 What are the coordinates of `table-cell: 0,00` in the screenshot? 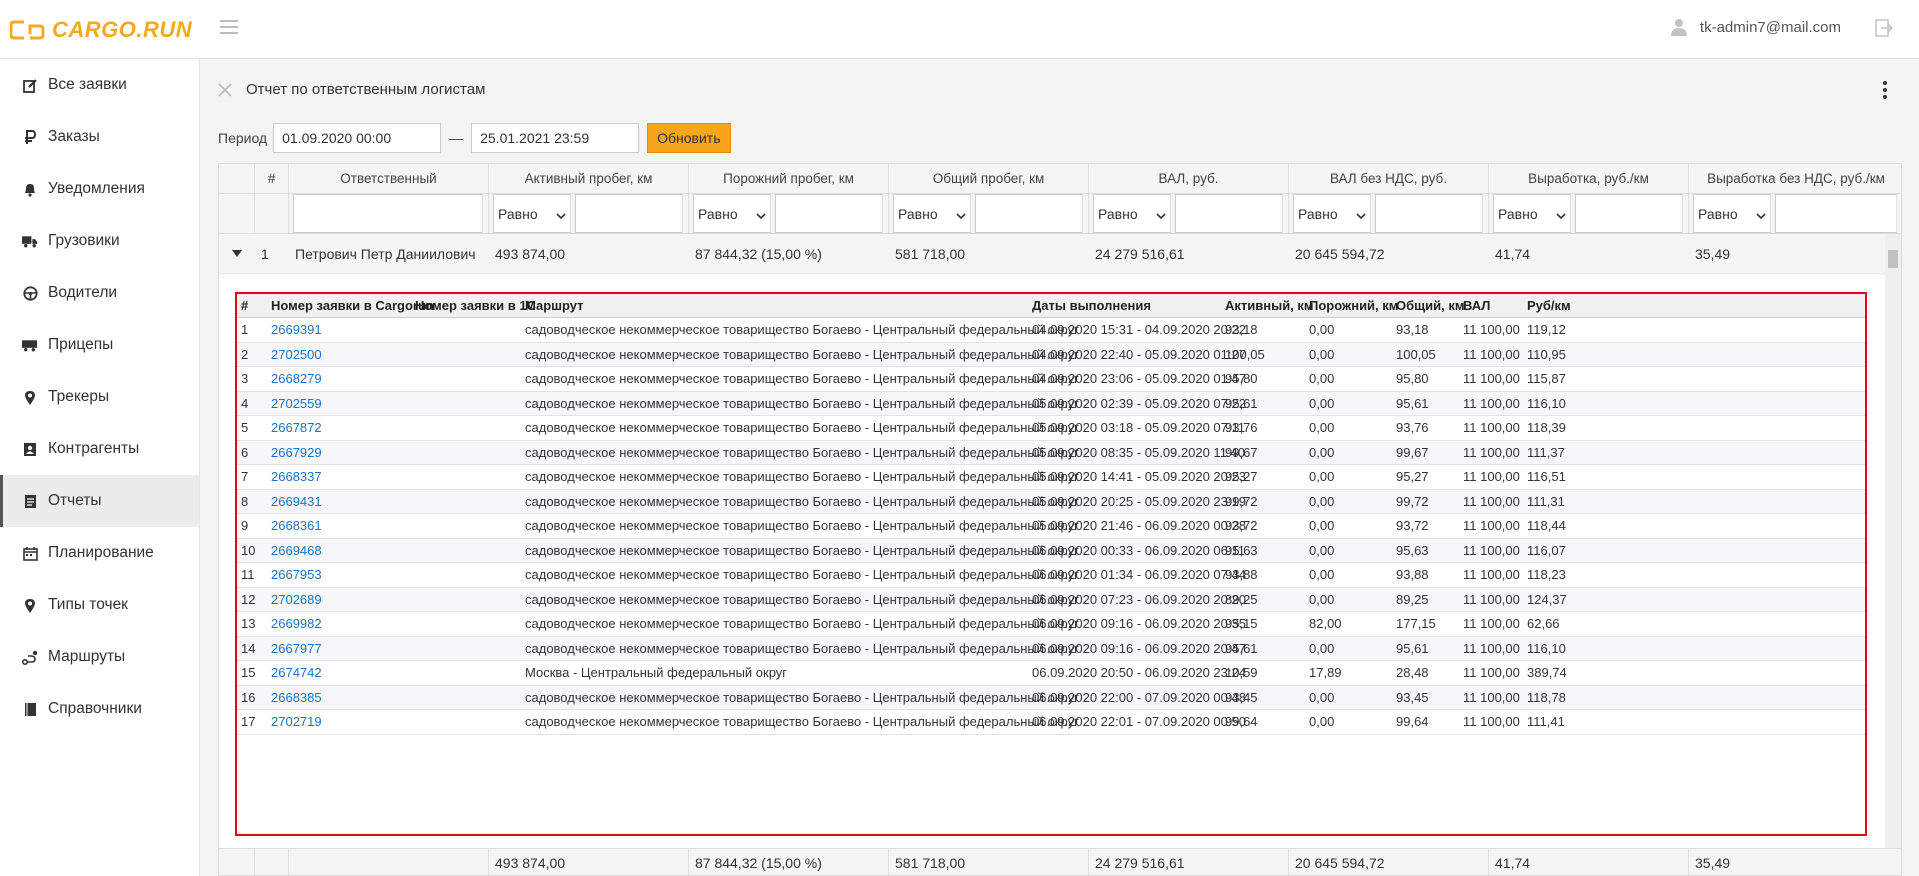 It's located at (1322, 501).